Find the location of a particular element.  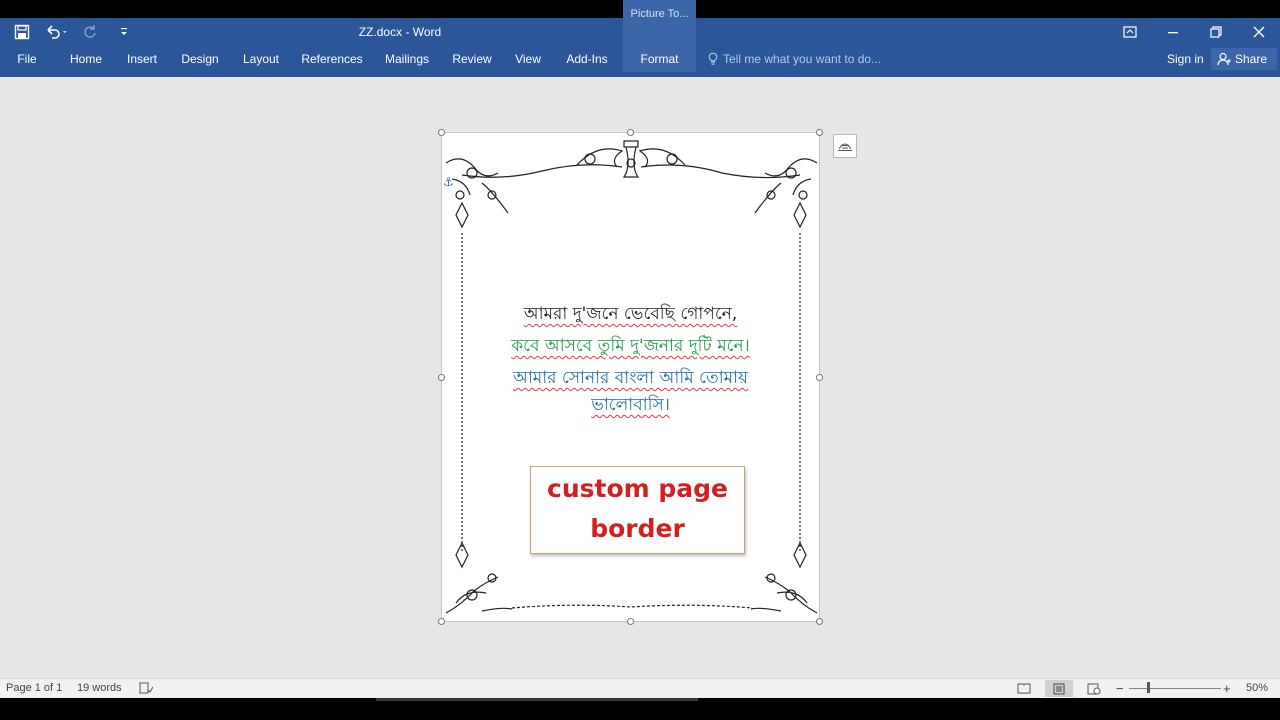

close-icon is located at coordinates (1258, 32).